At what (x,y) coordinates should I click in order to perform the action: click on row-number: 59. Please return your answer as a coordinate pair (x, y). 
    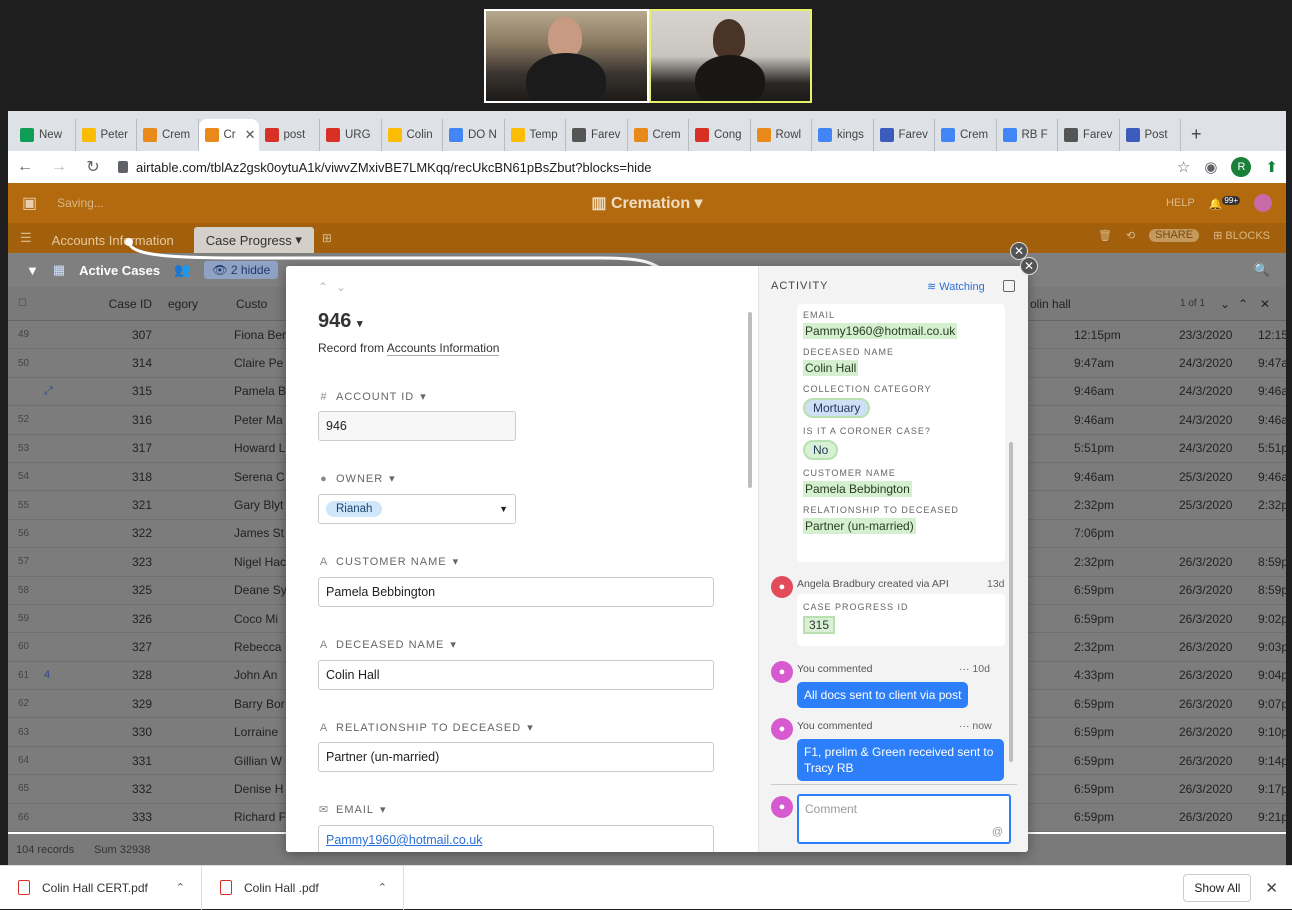
    Looking at the image, I should click on (26, 618).